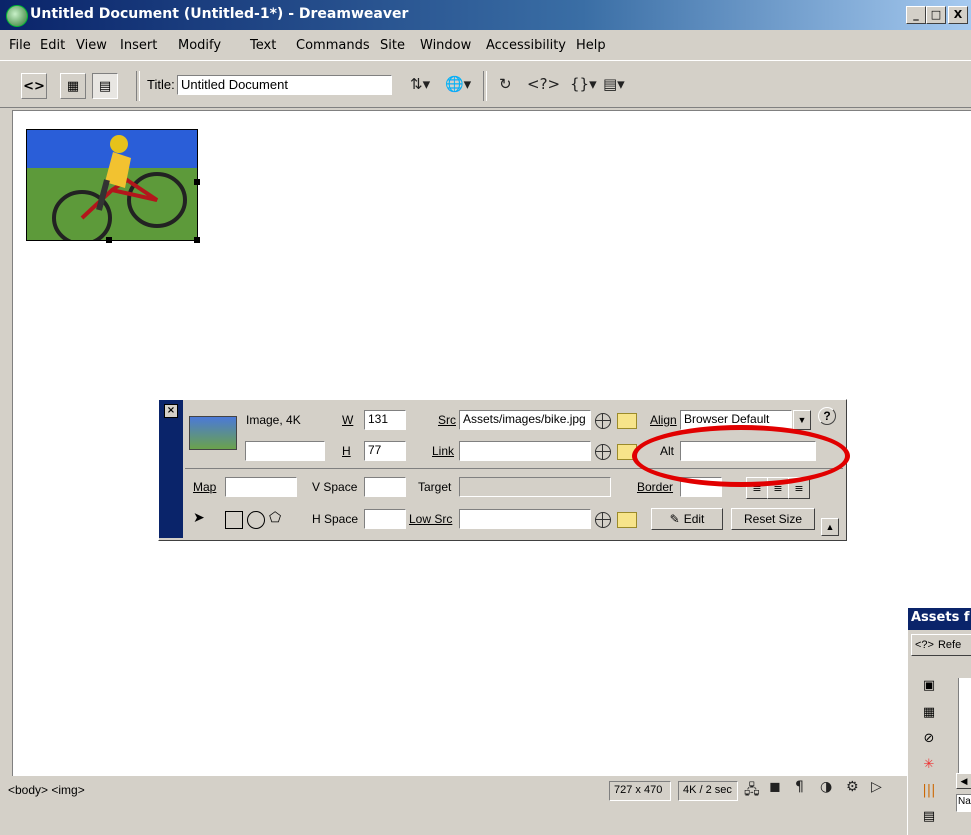 The height and width of the screenshot is (835, 971). What do you see at coordinates (852, 787) in the screenshot?
I see `history-icon: ⚙` at bounding box center [852, 787].